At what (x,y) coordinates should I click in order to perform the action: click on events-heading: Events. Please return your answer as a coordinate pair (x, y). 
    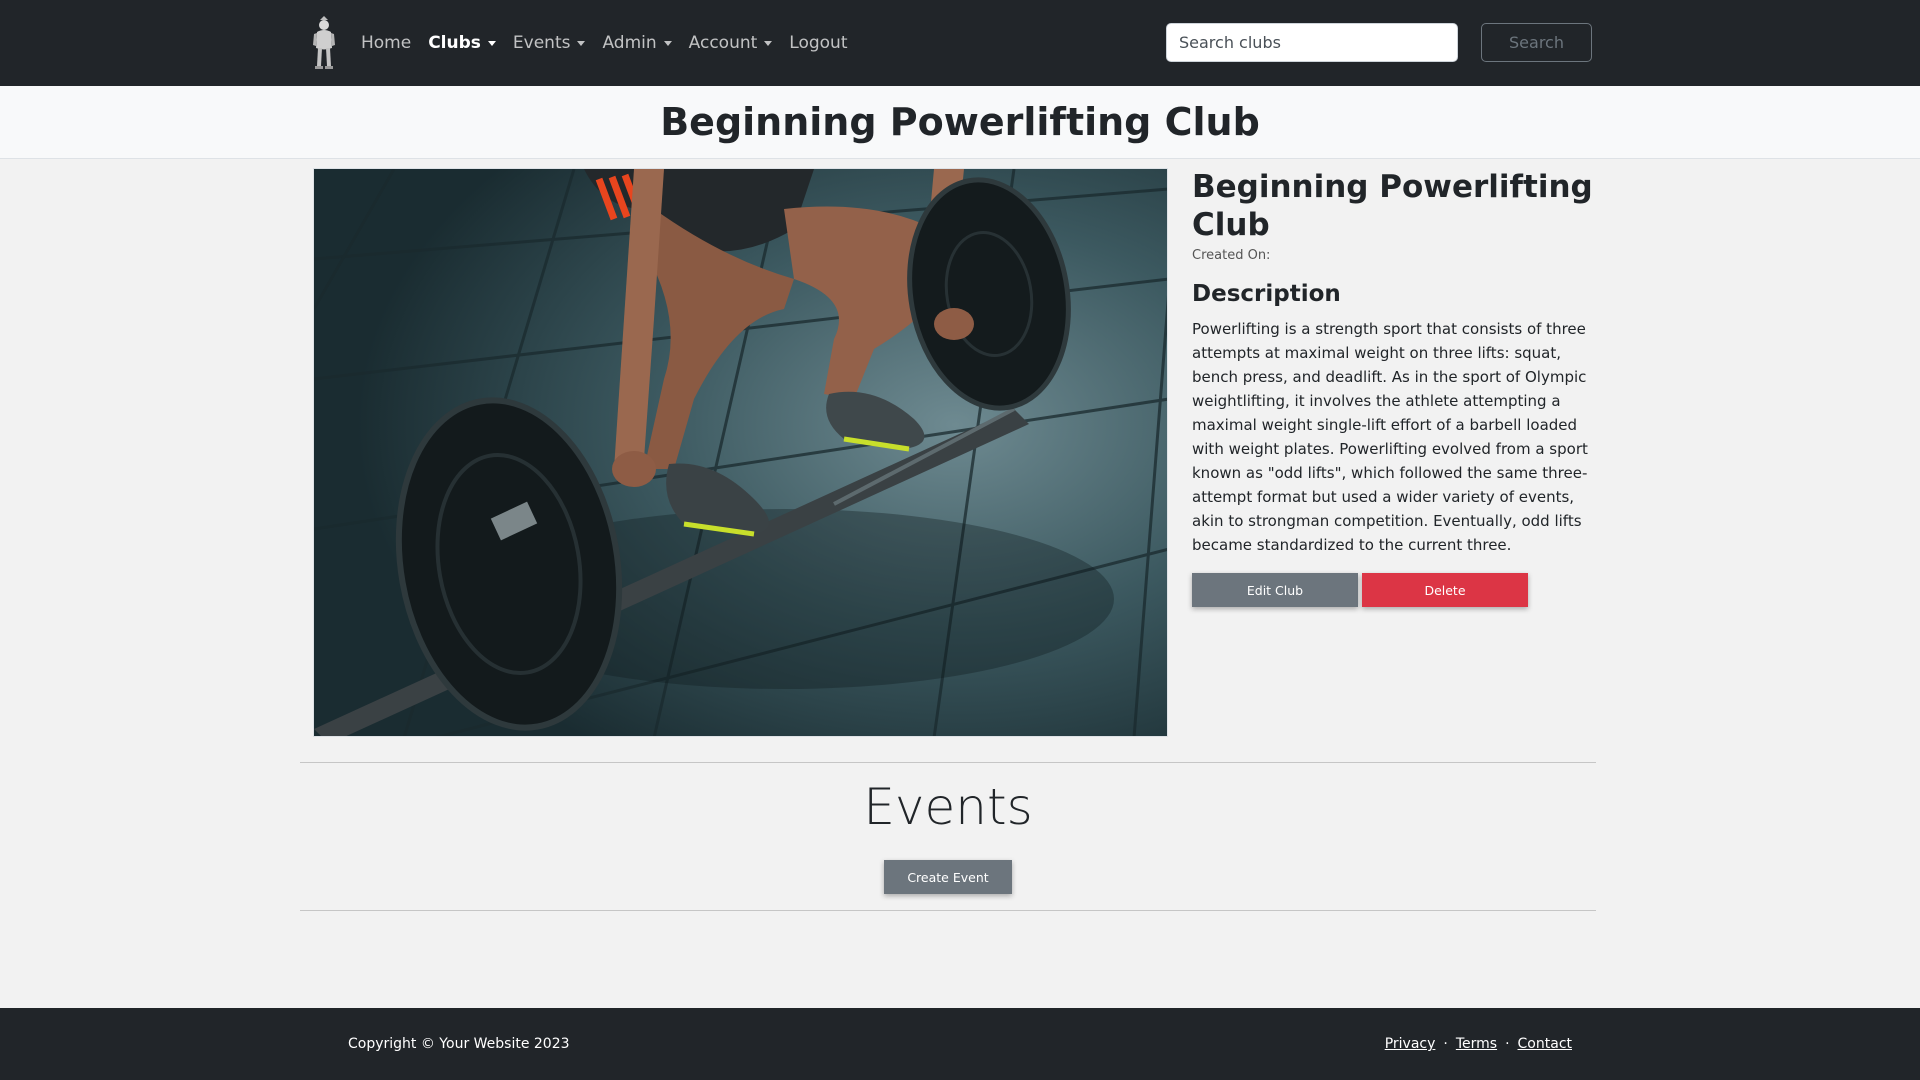
    Looking at the image, I should click on (948, 807).